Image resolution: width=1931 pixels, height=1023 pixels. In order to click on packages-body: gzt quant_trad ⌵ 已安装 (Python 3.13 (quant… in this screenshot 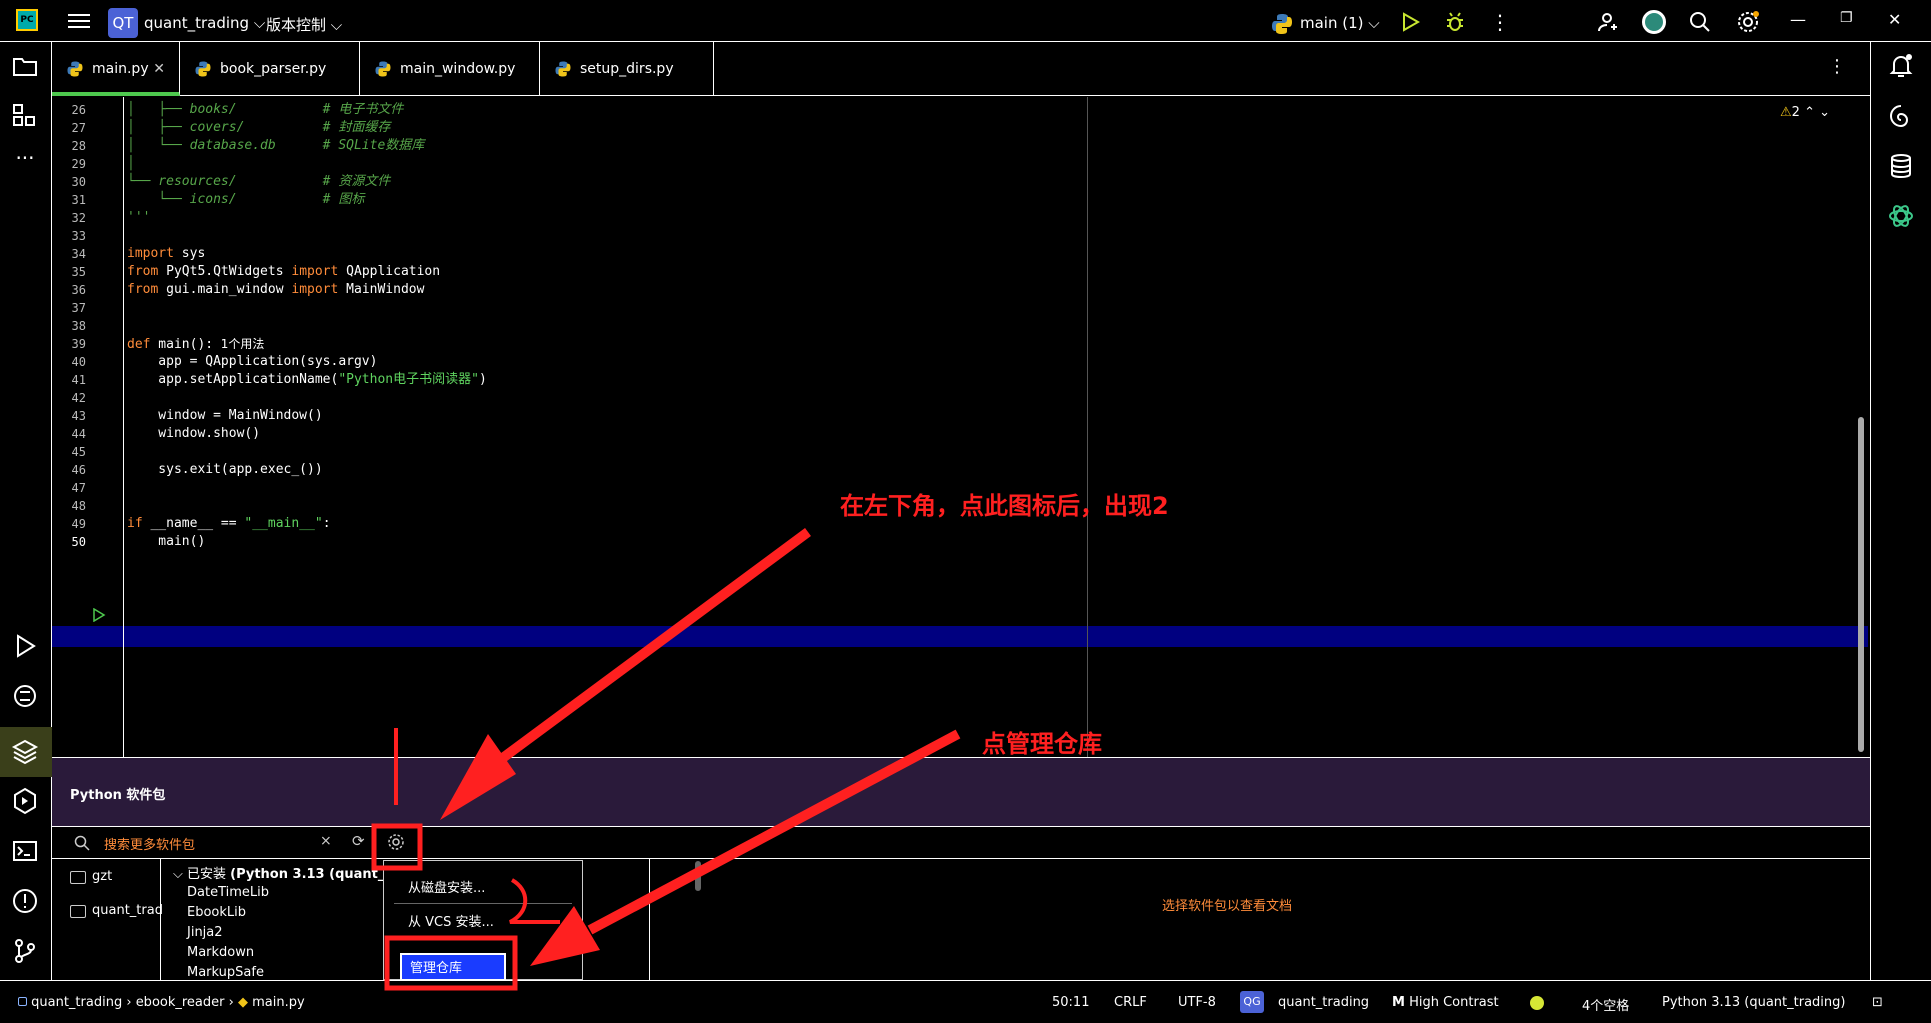, I will do `click(961, 919)`.